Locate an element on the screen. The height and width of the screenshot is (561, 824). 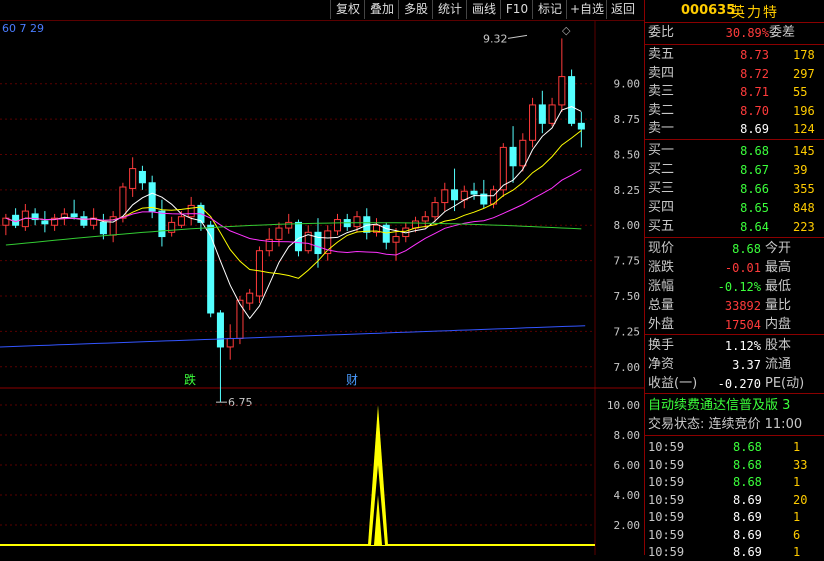
stat2-row: 净资 3.37 流通 is located at coordinates (734, 365).